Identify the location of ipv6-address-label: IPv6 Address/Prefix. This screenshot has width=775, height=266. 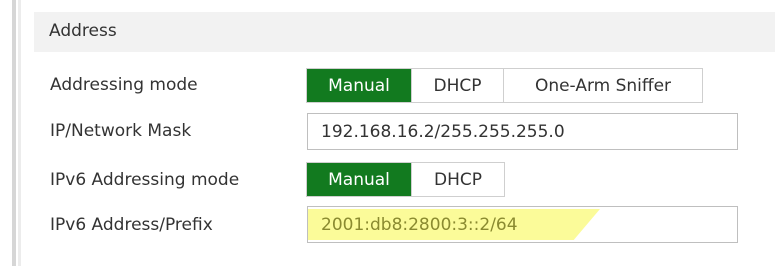
(131, 225).